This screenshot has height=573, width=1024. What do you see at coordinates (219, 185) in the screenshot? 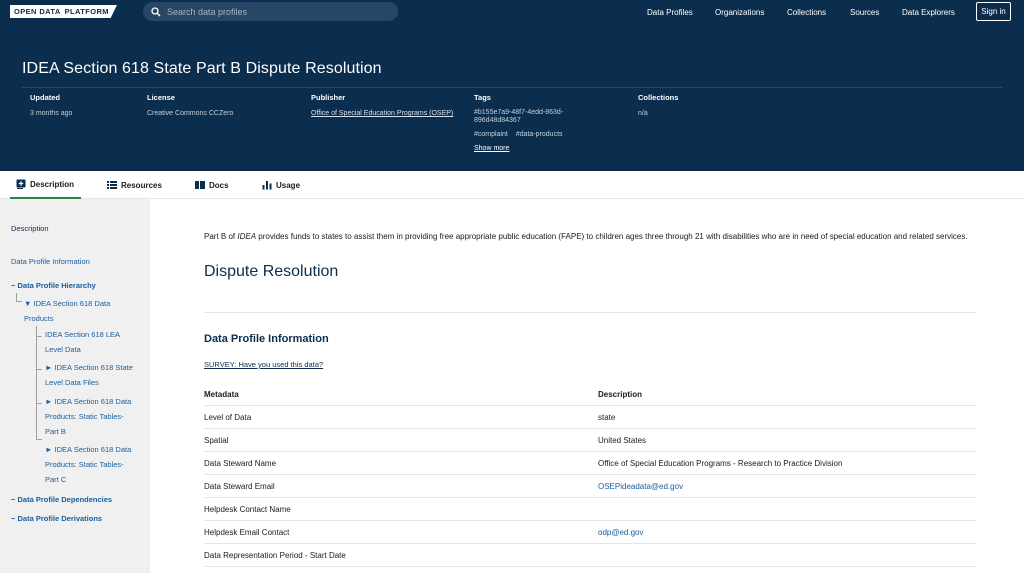
I see `tab-docs-label: Docs` at bounding box center [219, 185].